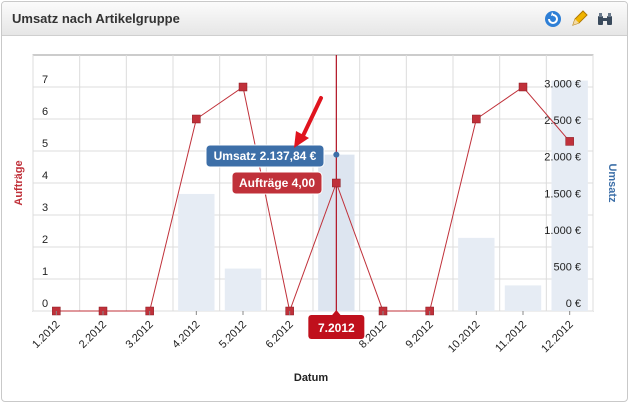 The height and width of the screenshot is (405, 631). What do you see at coordinates (45, 272) in the screenshot?
I see `y-left-tick-label: 1` at bounding box center [45, 272].